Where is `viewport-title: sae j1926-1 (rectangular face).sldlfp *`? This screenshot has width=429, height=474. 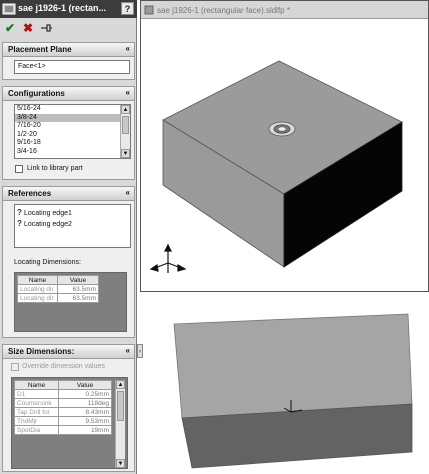 viewport-title: sae j1926-1 (rectangular face).sldlfp * is located at coordinates (223, 10).